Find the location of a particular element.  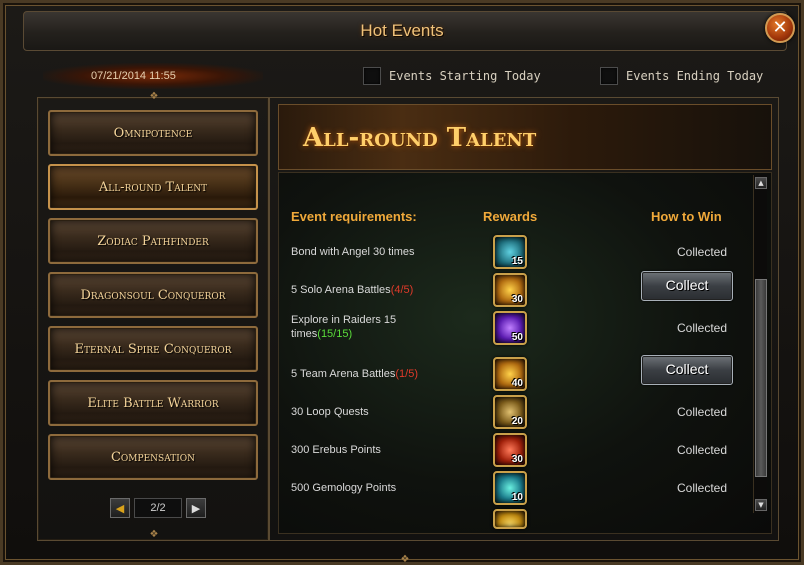

requirement-label: 500 Gemology Points is located at coordinates (344, 488).